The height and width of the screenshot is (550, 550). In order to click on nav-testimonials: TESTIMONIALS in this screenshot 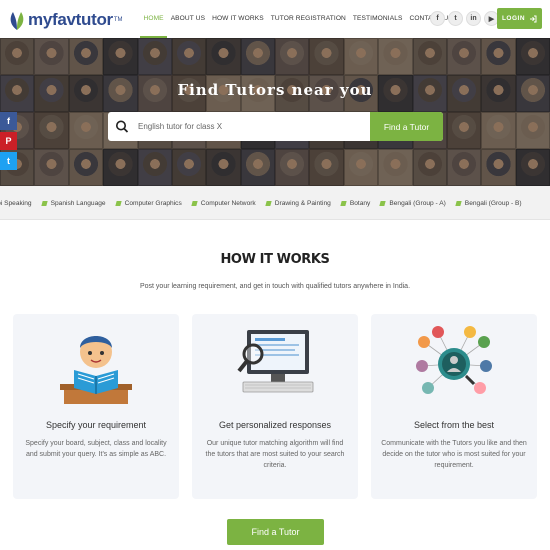, I will do `click(377, 19)`.